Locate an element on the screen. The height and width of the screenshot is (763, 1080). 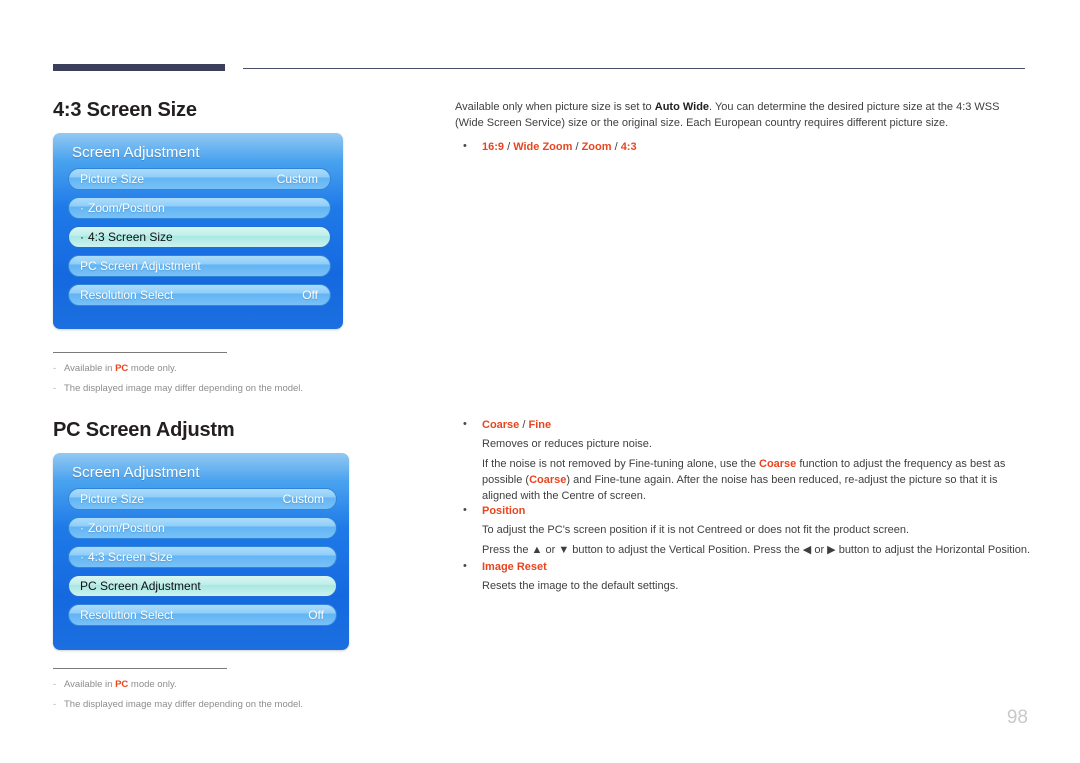
term-position: Position is located at coordinates (504, 511).